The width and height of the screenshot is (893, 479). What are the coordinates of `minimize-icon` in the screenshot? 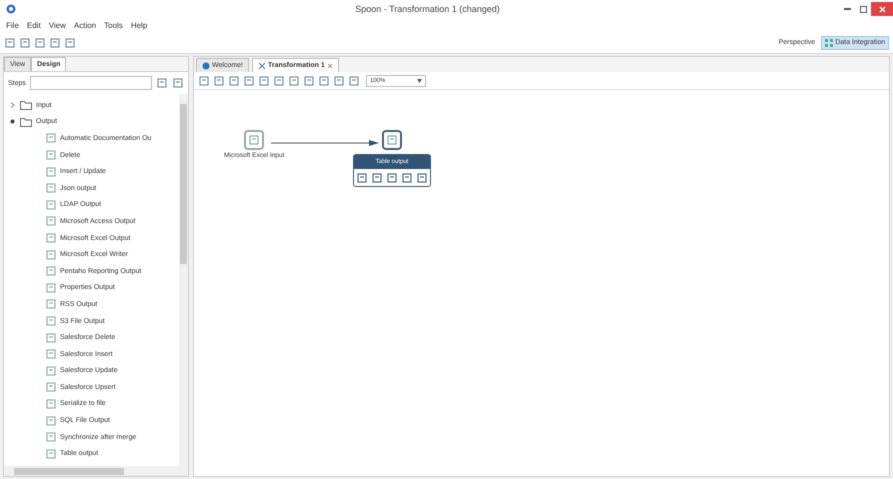 It's located at (847, 9).